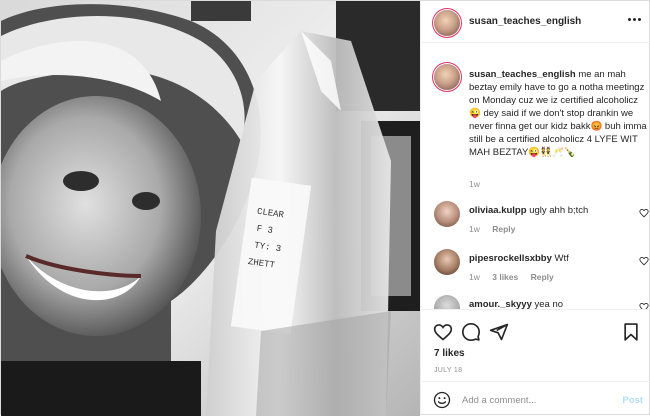  Describe the element at coordinates (474, 184) in the screenshot. I see `caption-timestamp: 1w` at that location.